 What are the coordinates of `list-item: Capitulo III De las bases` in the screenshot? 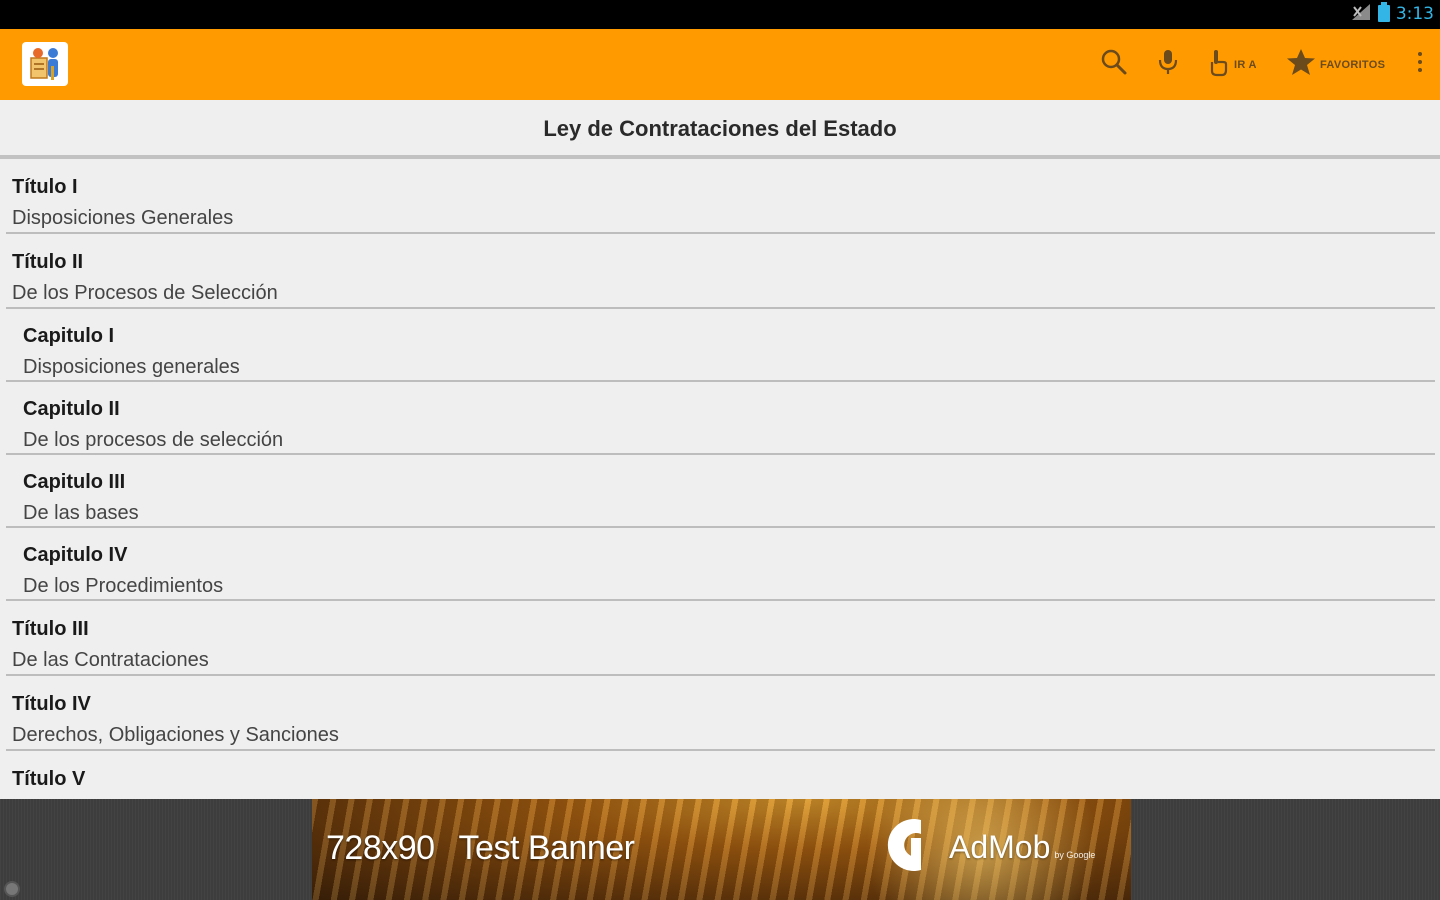 It's located at (720, 491).